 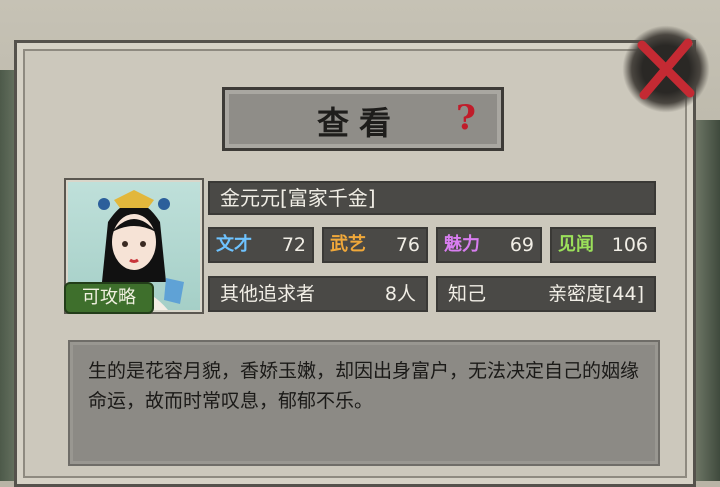 What do you see at coordinates (359, 123) in the screenshot?
I see `dialog-title: 查看` at bounding box center [359, 123].